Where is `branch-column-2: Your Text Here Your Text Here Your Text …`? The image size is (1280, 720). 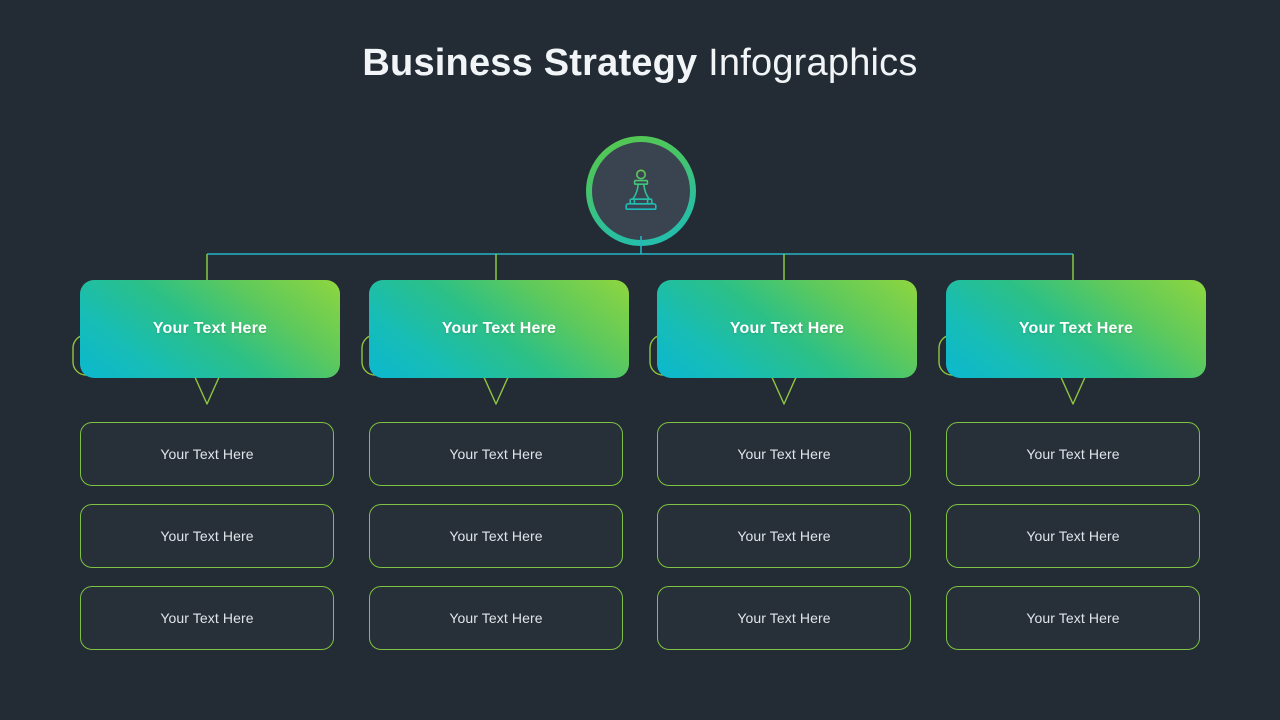
branch-column-2: Your Text Here Your Text Here Your Text … is located at coordinates (495, 473).